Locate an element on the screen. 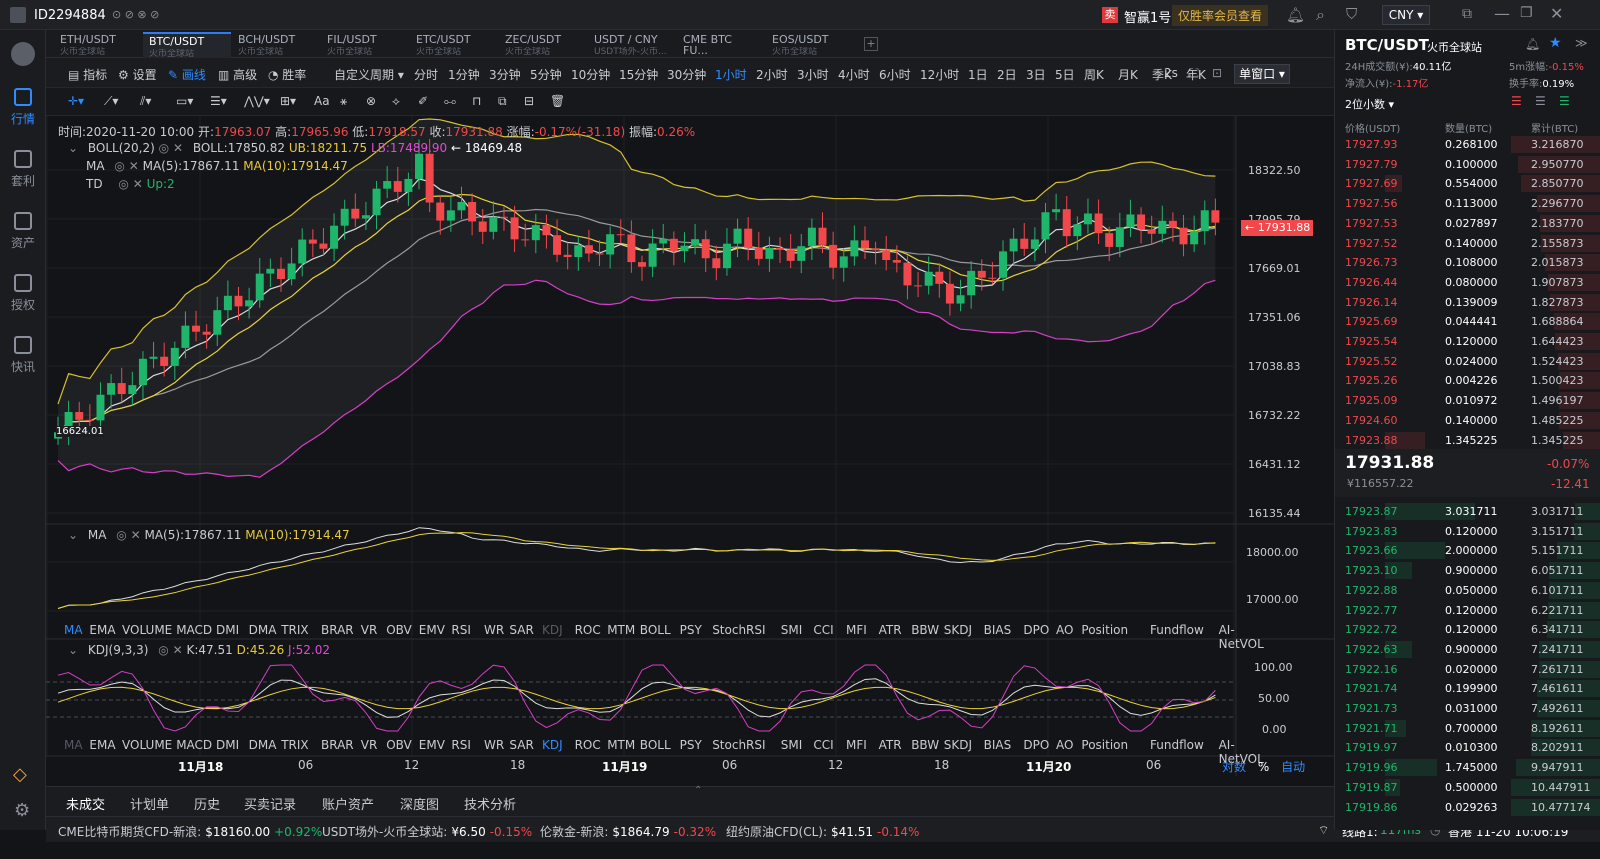 The width and height of the screenshot is (1600, 859). indicator-tab-stochrsi: StochRSI is located at coordinates (738, 630).